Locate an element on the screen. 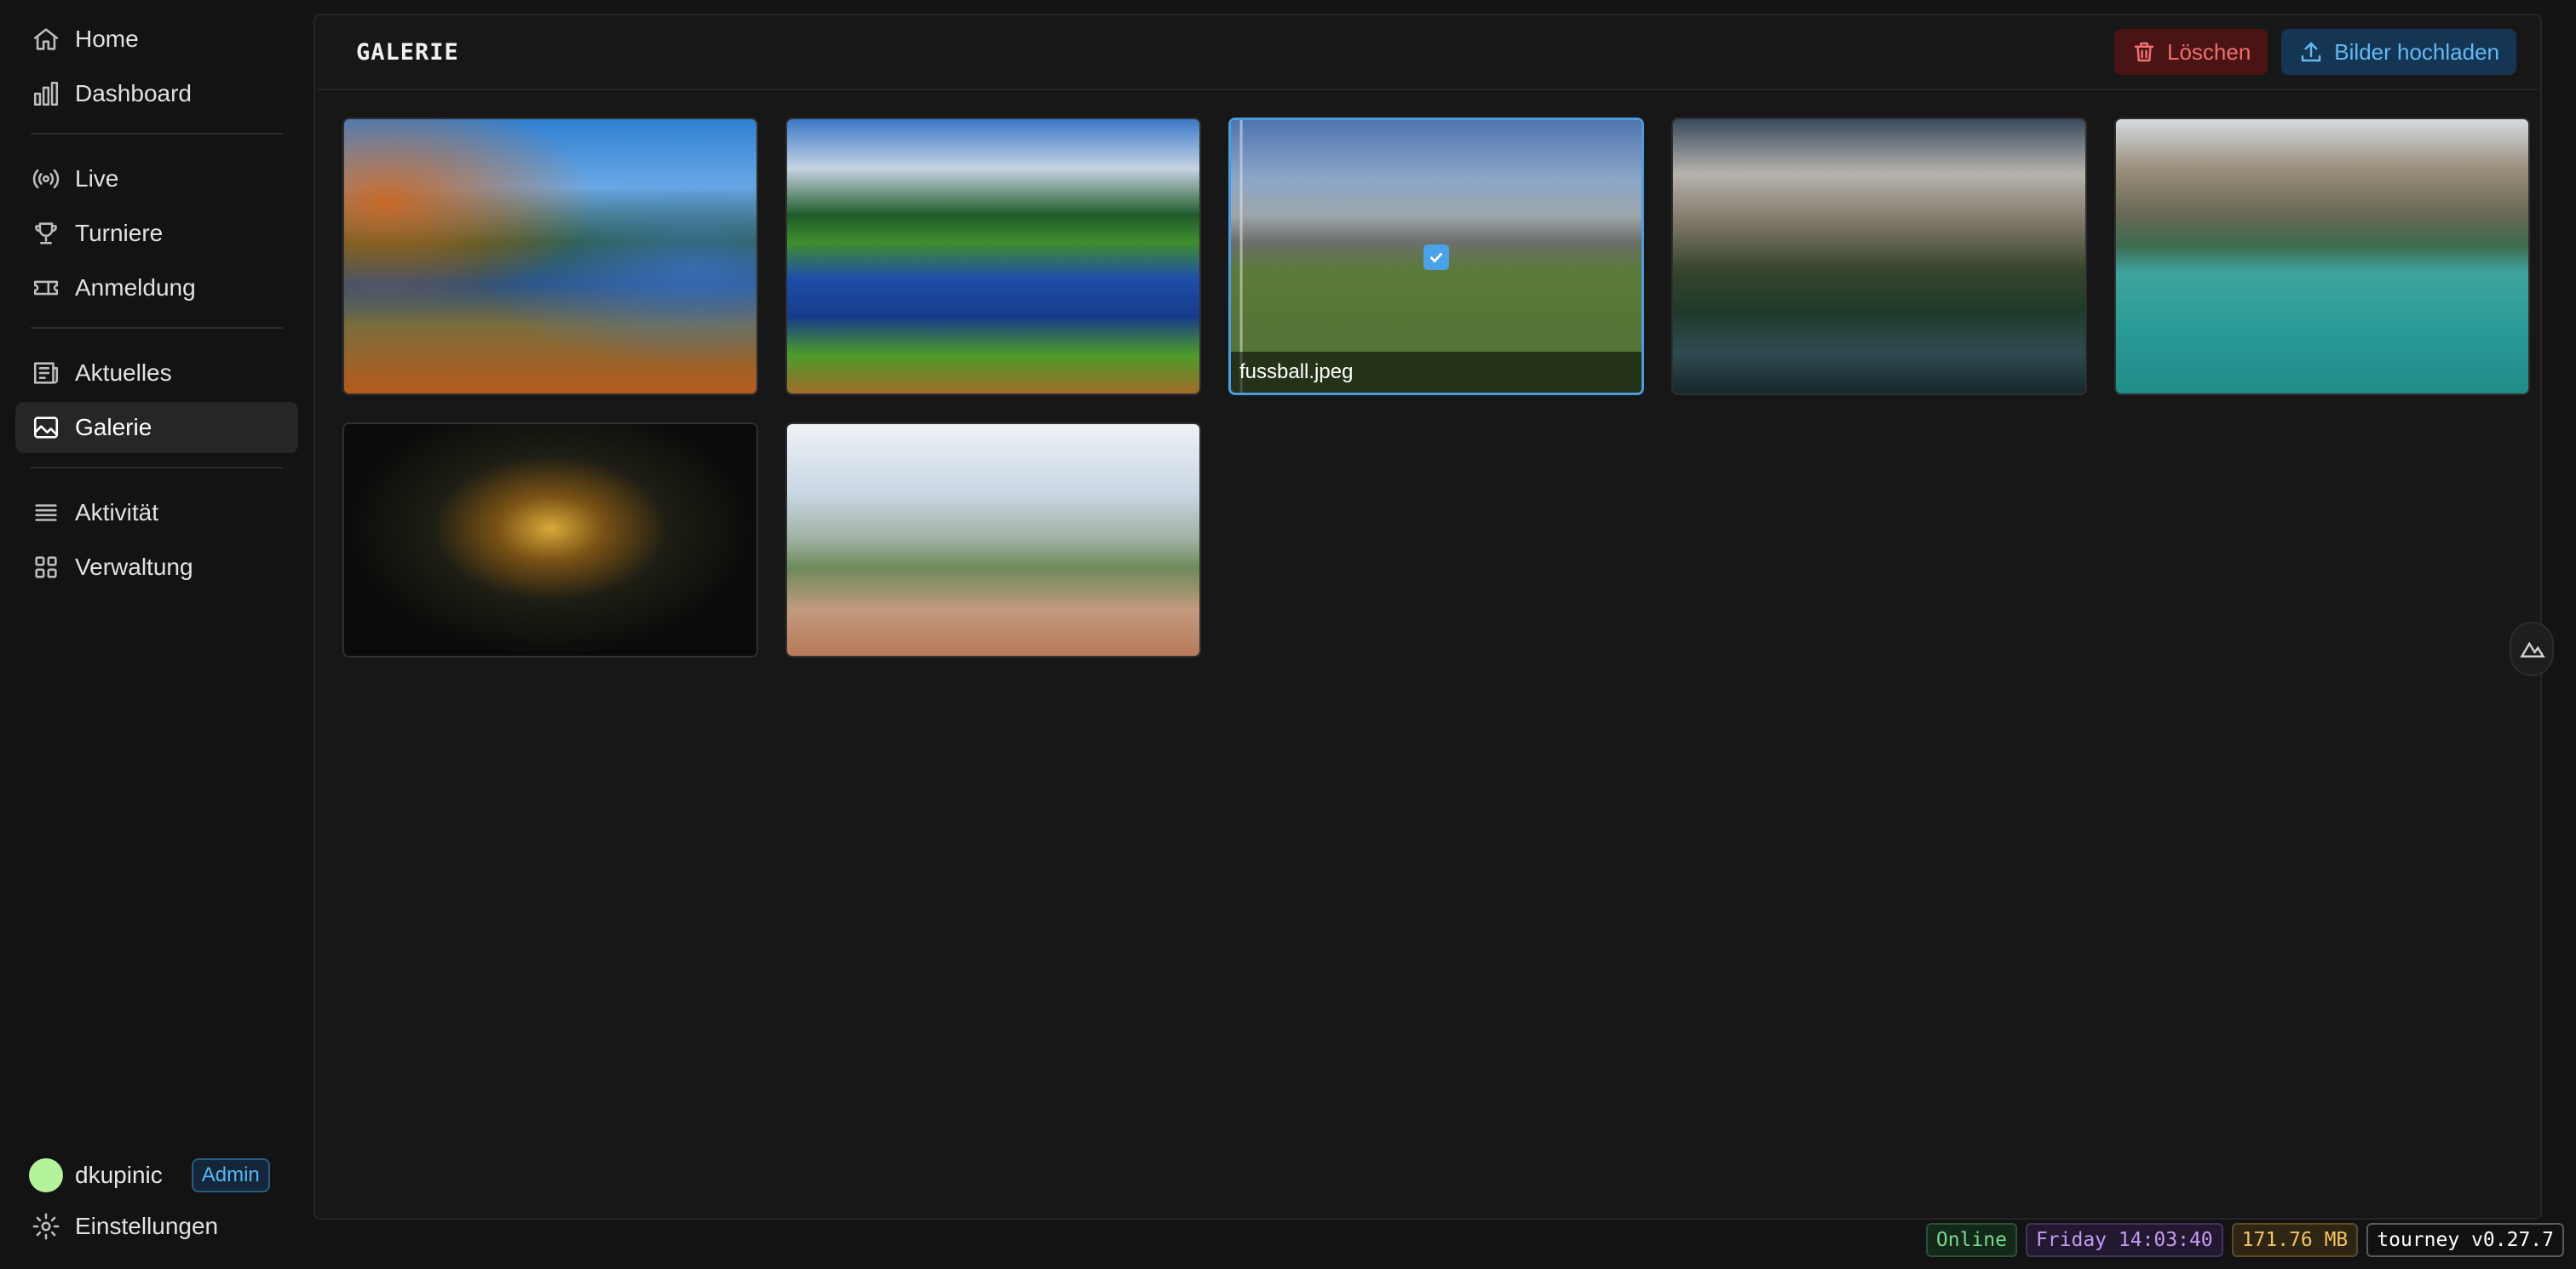  sidebar-item-aktivitaet: Aktivität is located at coordinates (157, 512).